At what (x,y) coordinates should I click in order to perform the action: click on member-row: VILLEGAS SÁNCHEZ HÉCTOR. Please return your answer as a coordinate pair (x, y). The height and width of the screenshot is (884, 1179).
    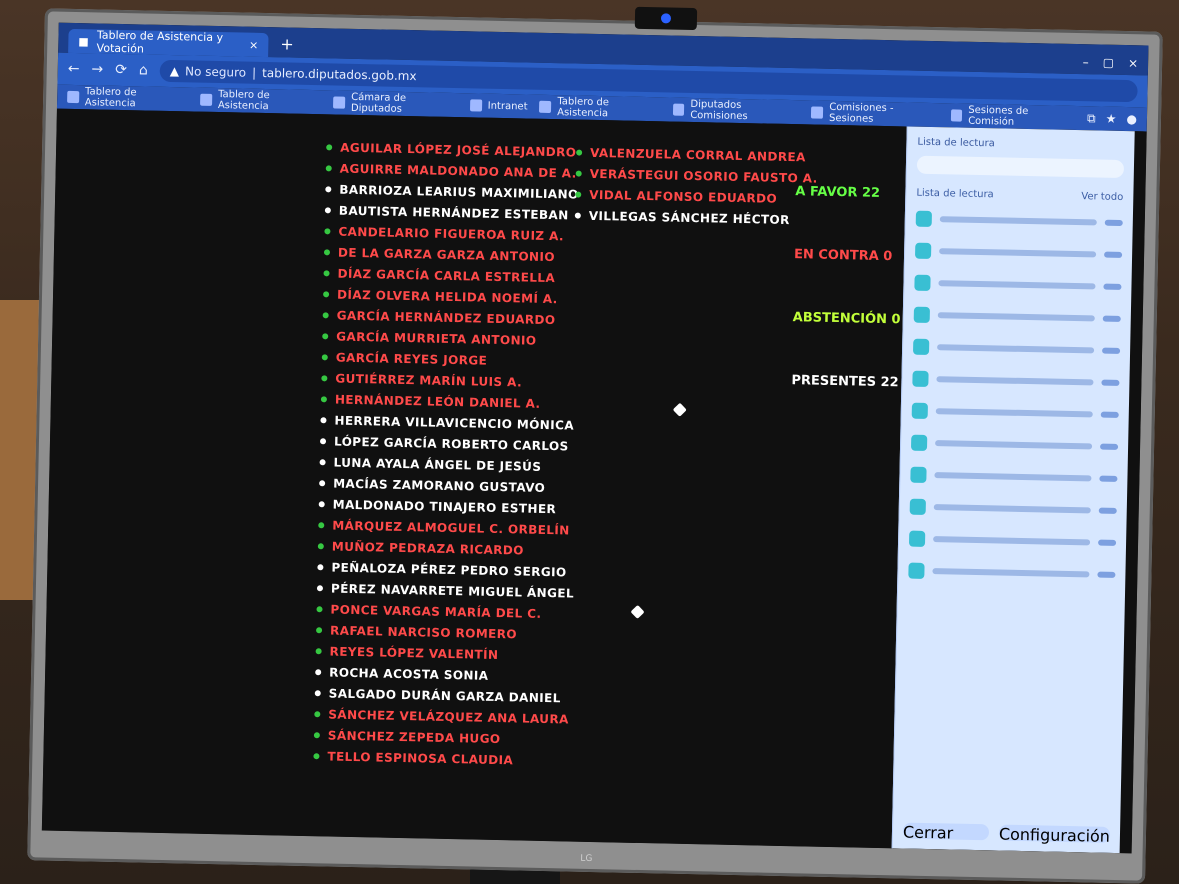
    Looking at the image, I should click on (695, 218).